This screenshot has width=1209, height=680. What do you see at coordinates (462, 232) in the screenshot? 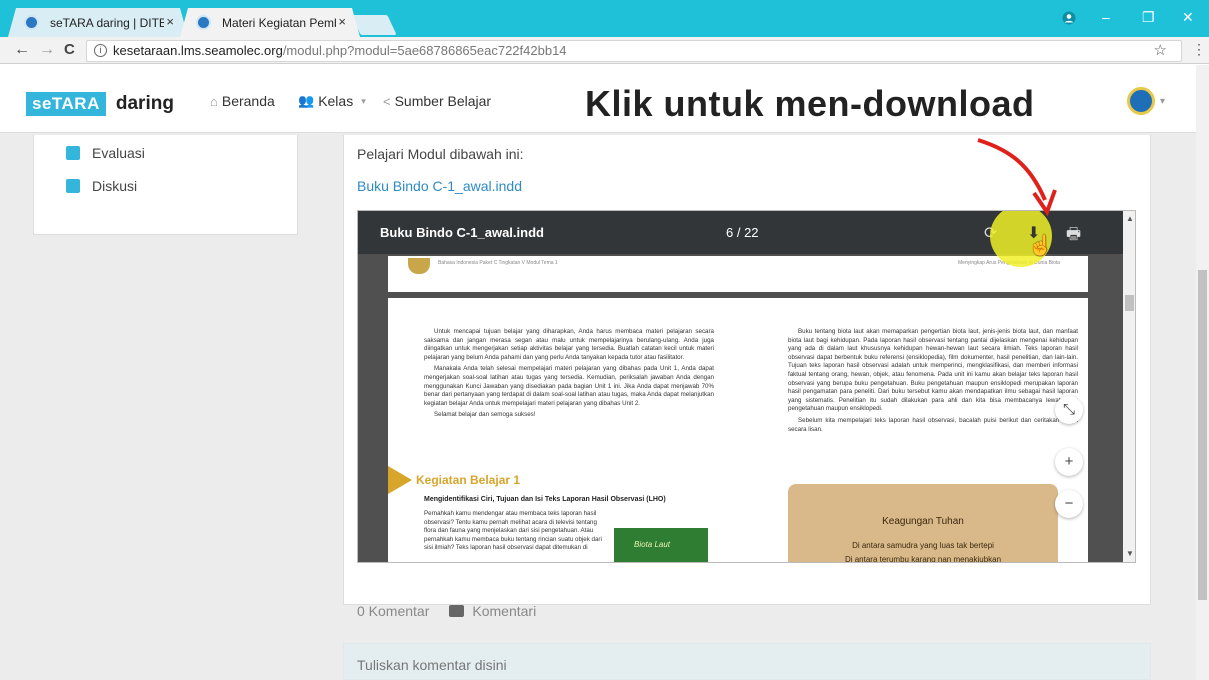
I see `viewer-title: Buku Bindo C-1_awal.indd` at bounding box center [462, 232].